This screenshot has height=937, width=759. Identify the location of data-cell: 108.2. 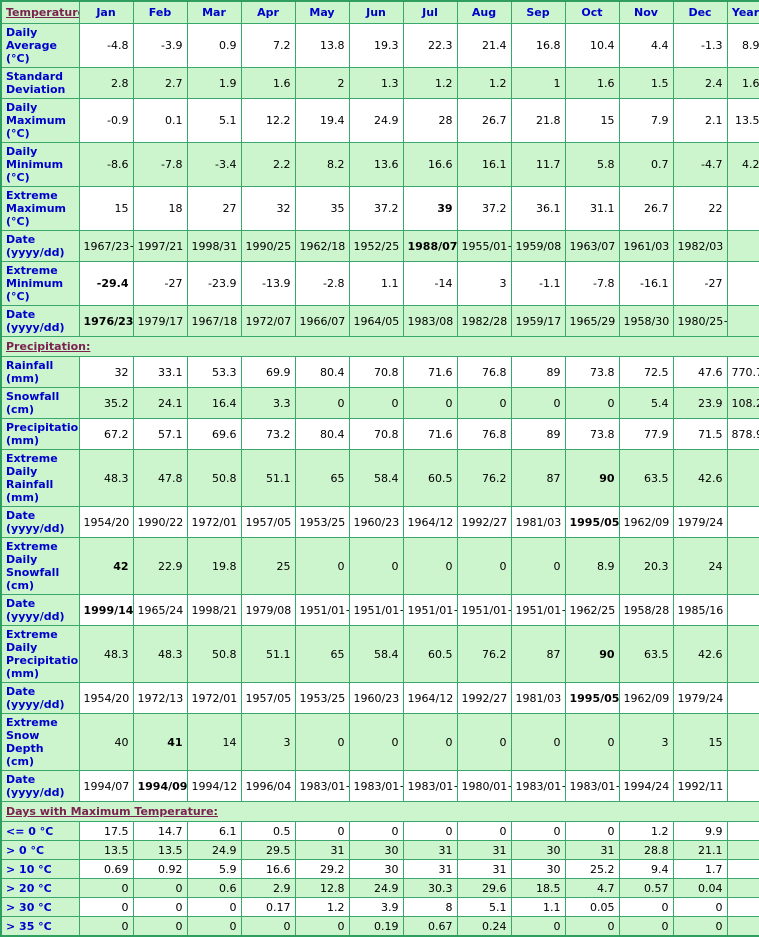
(742, 403).